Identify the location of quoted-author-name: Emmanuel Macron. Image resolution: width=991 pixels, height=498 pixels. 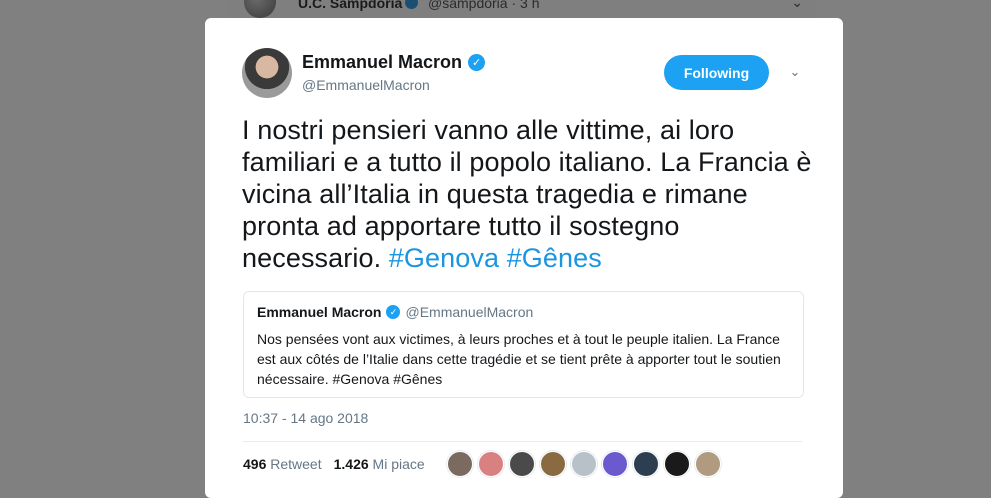
(319, 312).